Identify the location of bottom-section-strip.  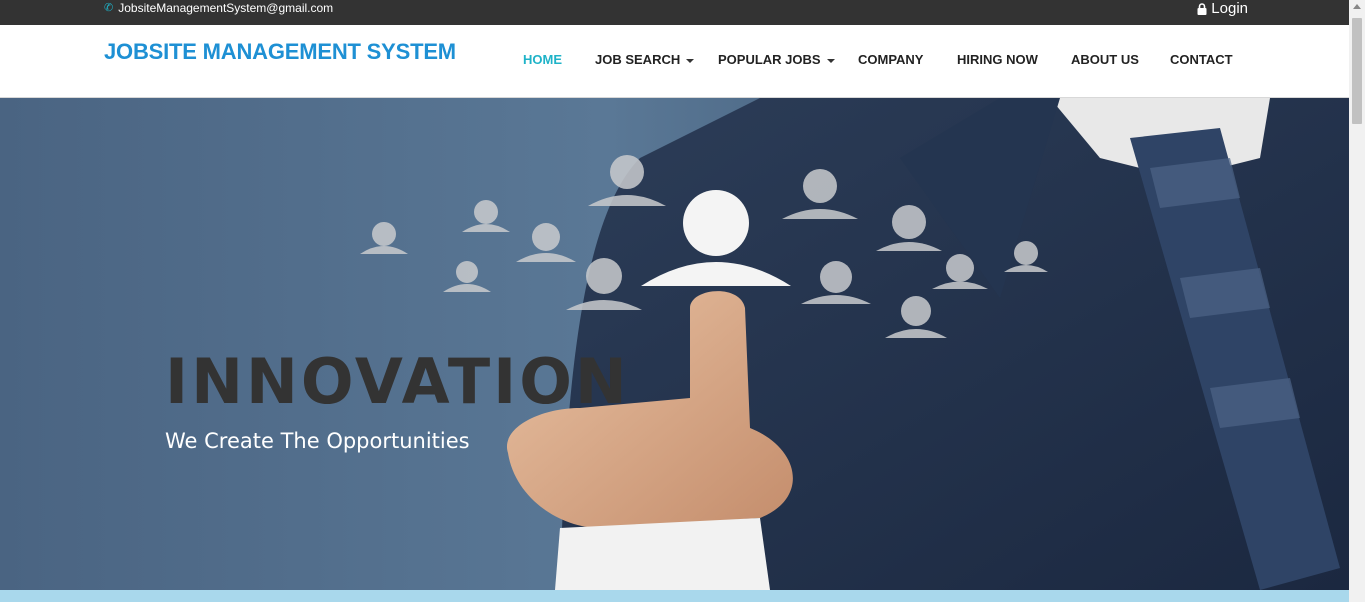
(674, 596).